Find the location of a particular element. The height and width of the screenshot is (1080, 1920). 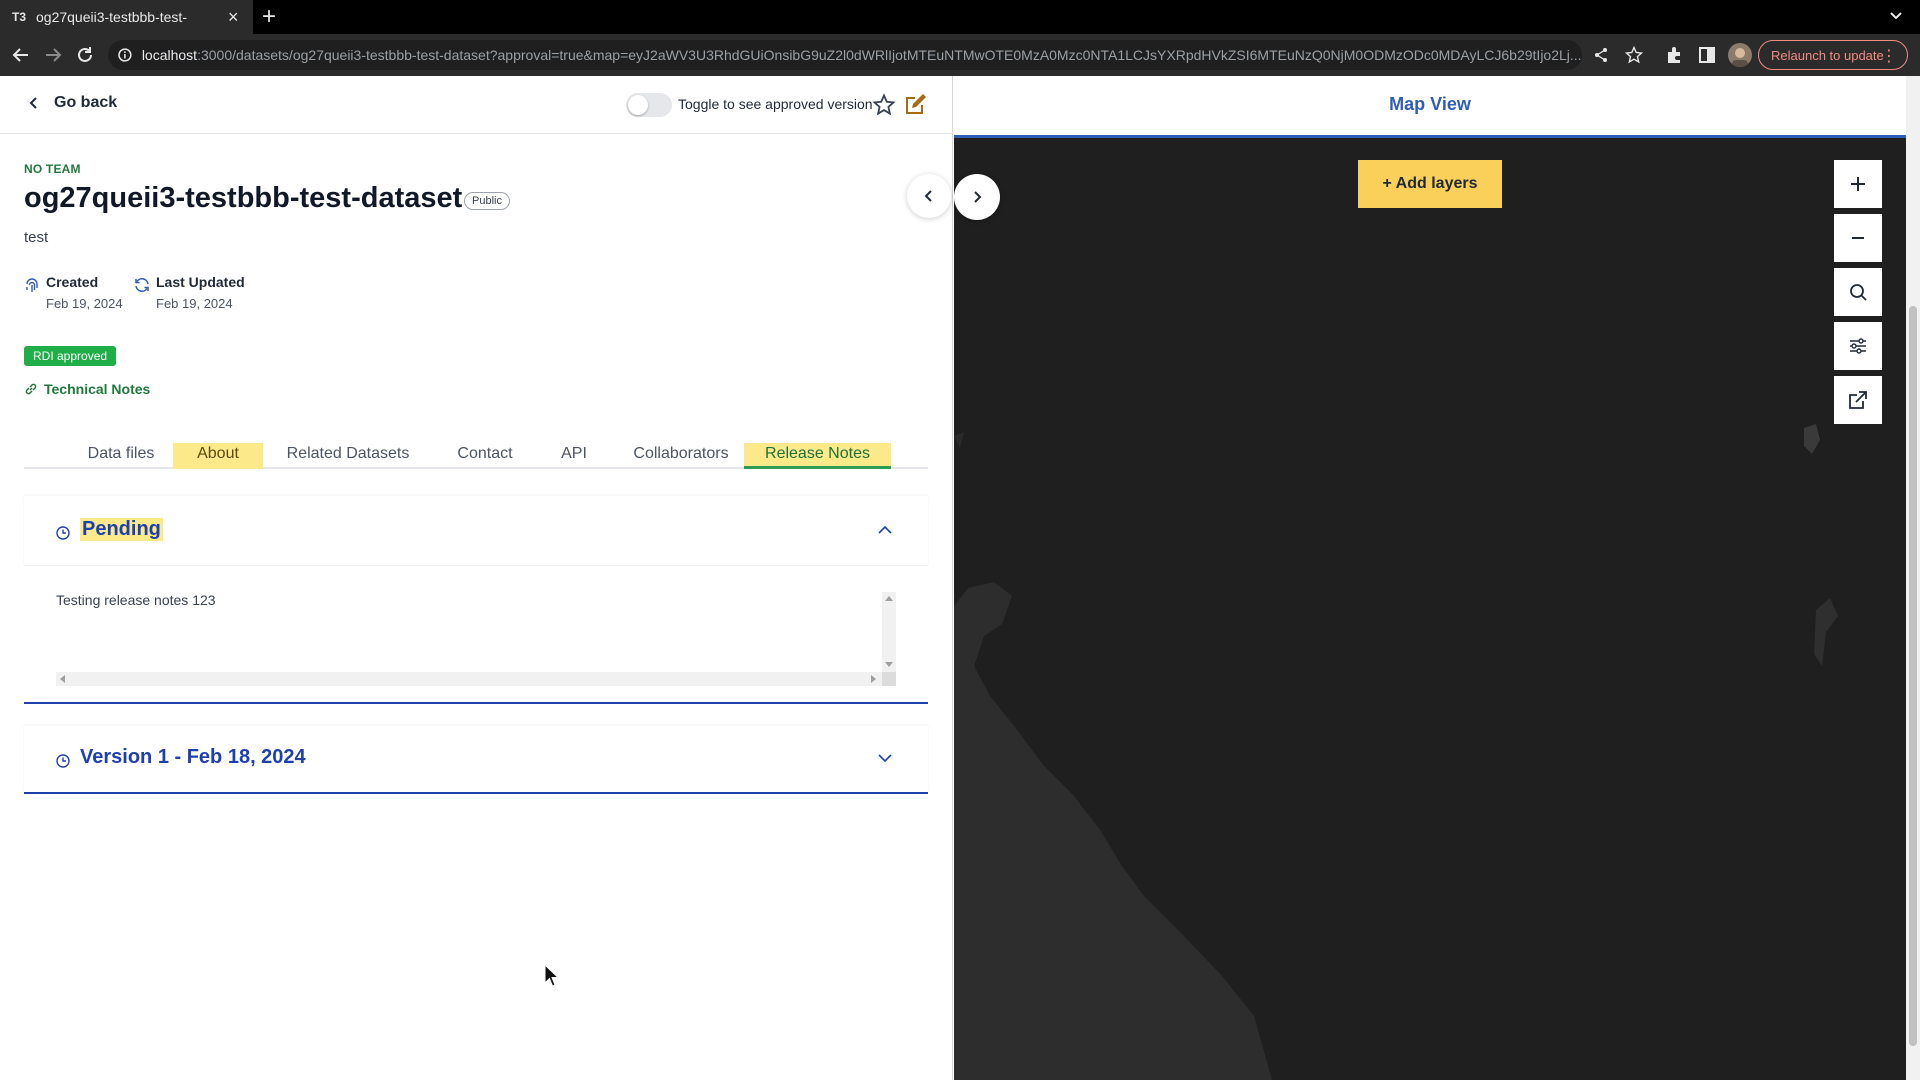

star-icon is located at coordinates (884, 105).